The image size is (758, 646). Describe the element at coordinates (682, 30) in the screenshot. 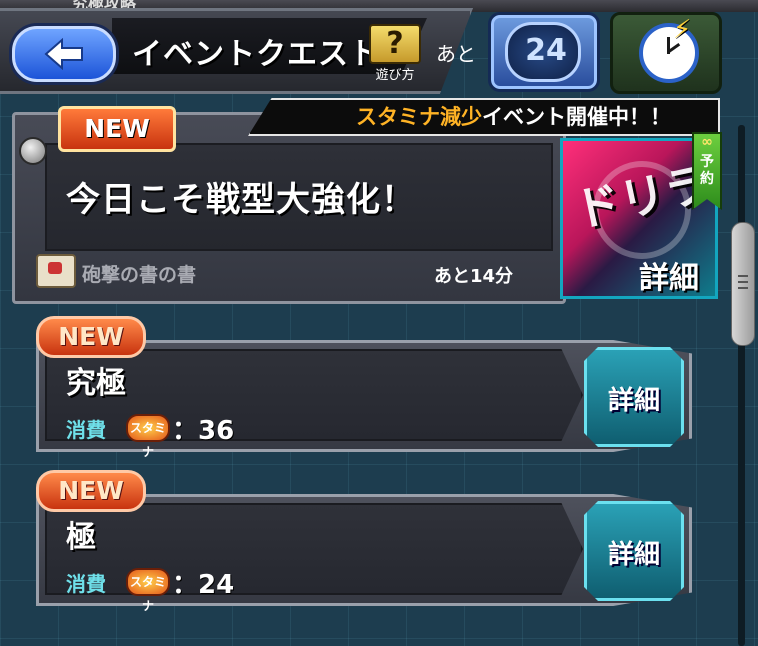

I see `lightning-icon: ⚡` at that location.